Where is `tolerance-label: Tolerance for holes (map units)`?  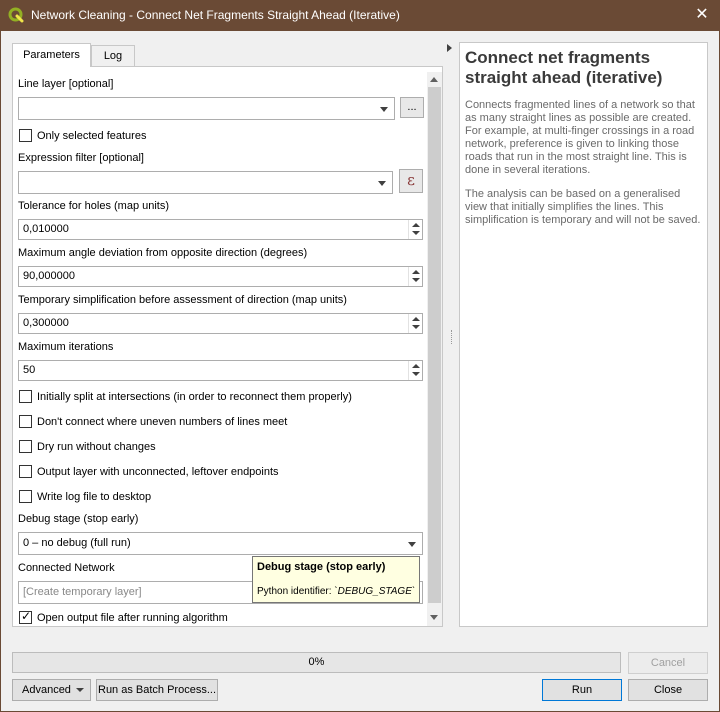 tolerance-label: Tolerance for holes (map units) is located at coordinates (94, 206).